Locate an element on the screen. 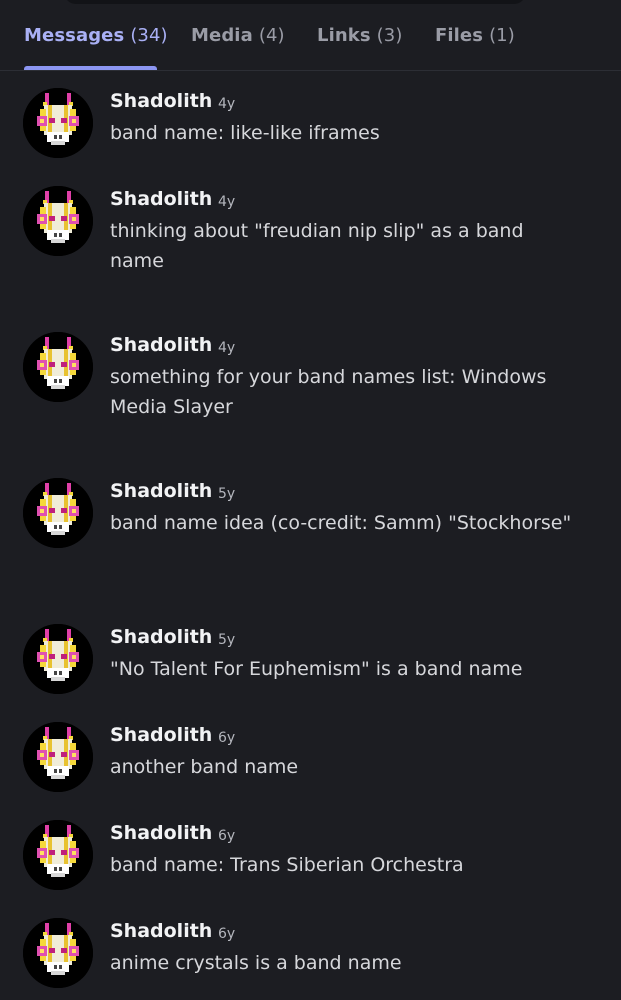 This screenshot has height=1000, width=621. tab-links: Links (3) is located at coordinates (359, 37).